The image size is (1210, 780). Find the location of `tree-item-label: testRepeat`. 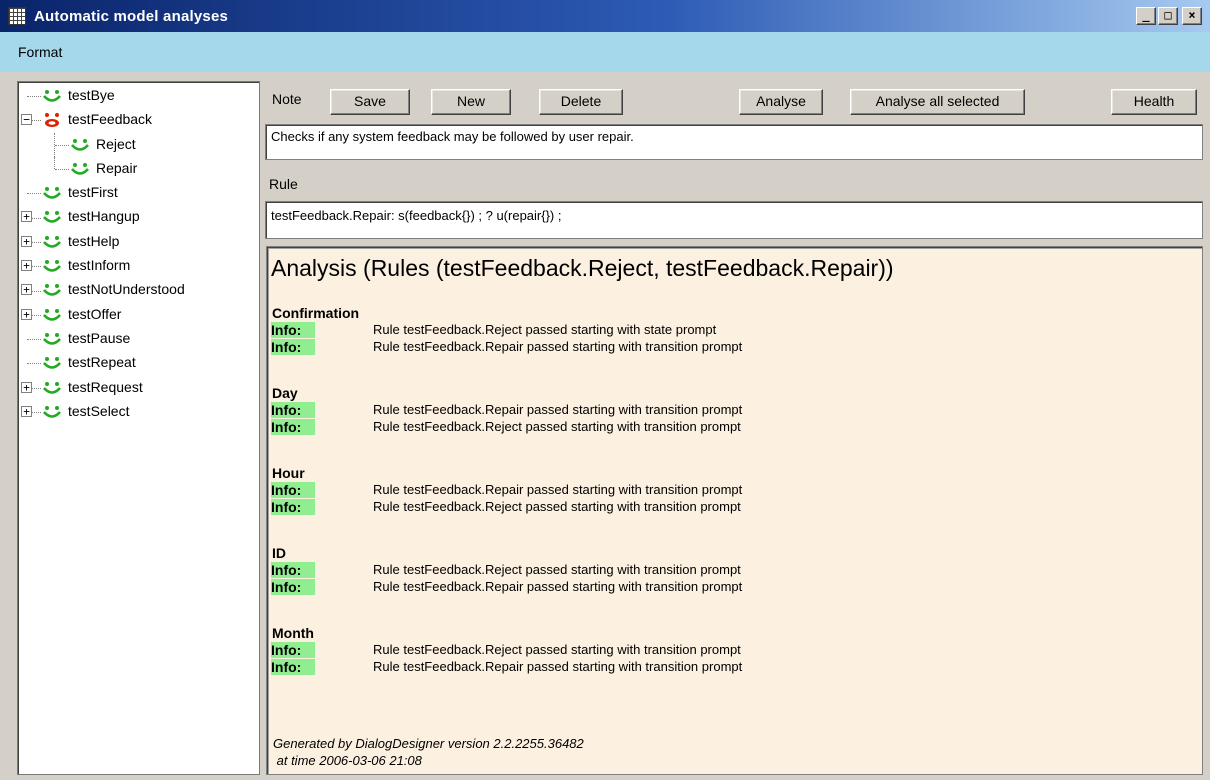

tree-item-label: testRepeat is located at coordinates (102, 362).